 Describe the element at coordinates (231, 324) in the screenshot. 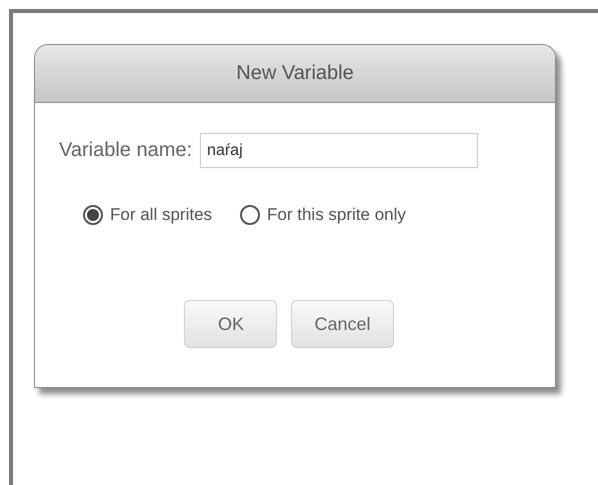

I see `ok-button: OK` at that location.